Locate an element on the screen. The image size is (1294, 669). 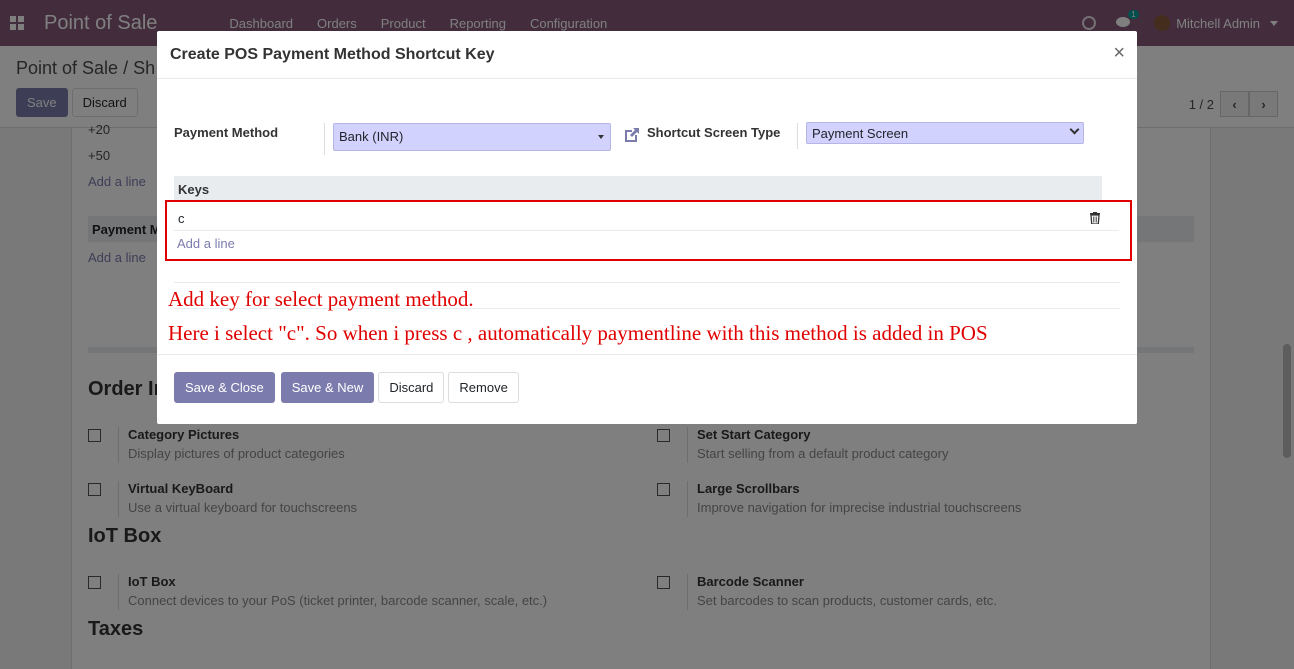
payment-method-select: Bank (INR) is located at coordinates (472, 137).